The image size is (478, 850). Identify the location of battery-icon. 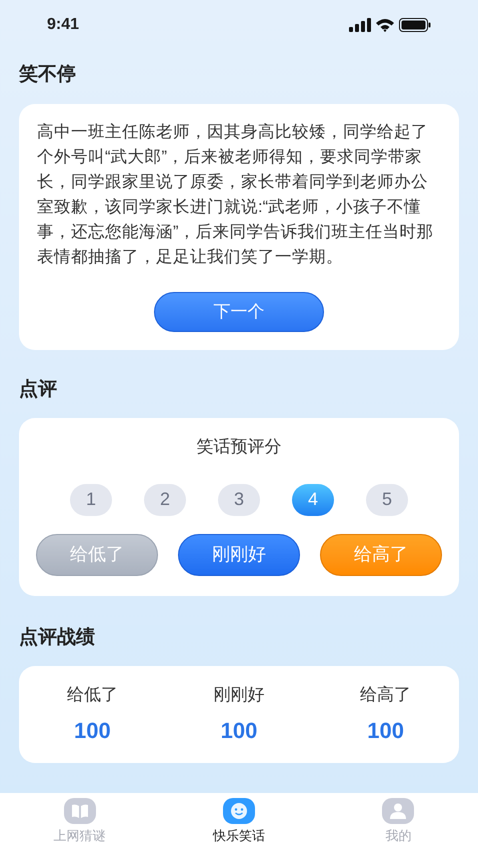
(415, 25).